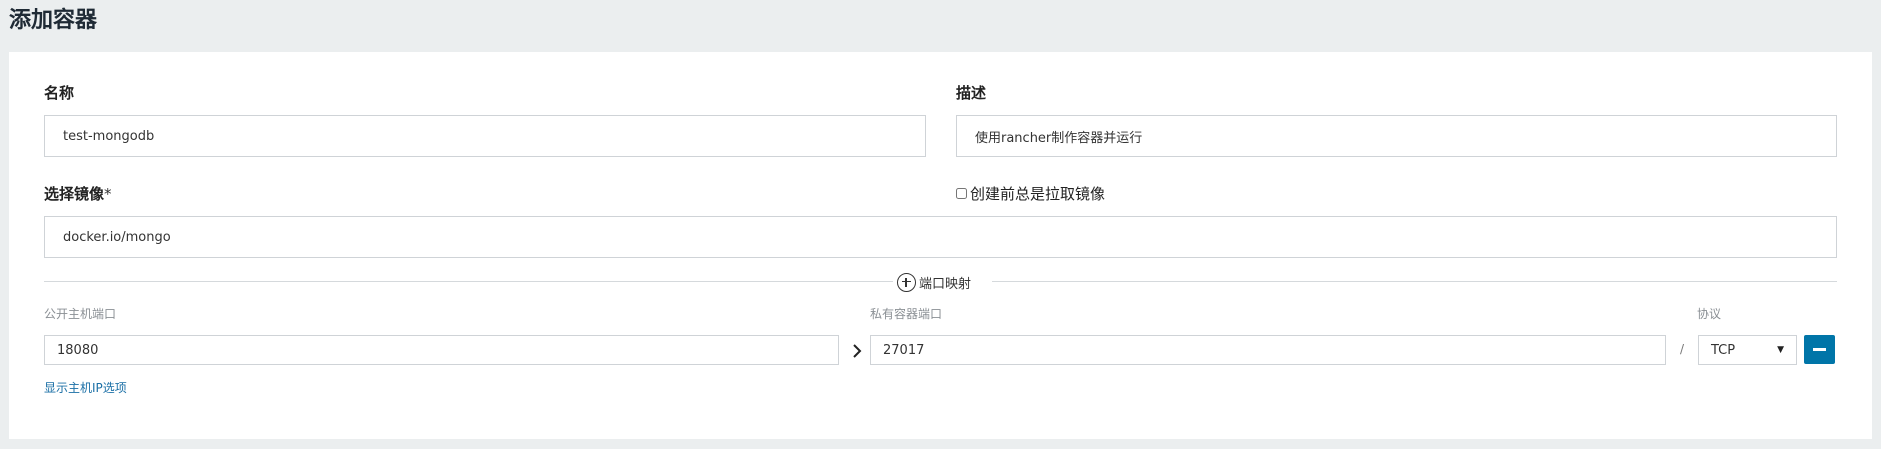 The image size is (1881, 449). Describe the element at coordinates (469, 281) in the screenshot. I see `divider-left` at that location.